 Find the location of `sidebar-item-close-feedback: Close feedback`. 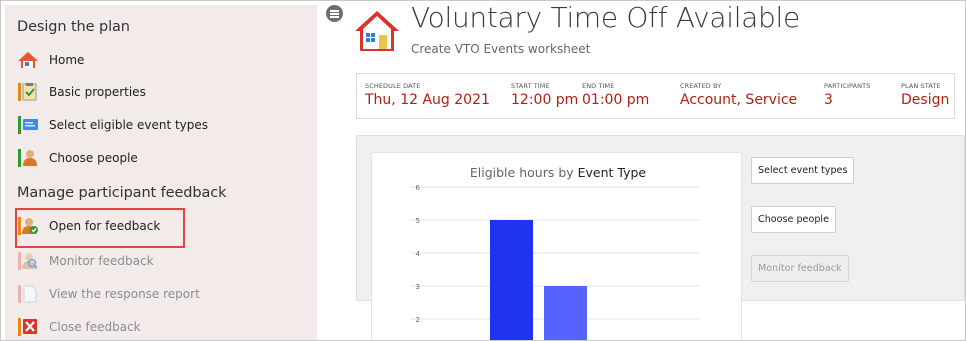

sidebar-item-close-feedback: Close feedback is located at coordinates (79, 327).